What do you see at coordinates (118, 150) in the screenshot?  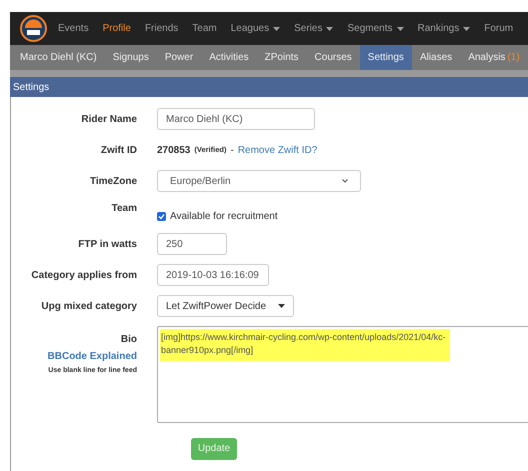 I see `field-label: Zwift ID` at bounding box center [118, 150].